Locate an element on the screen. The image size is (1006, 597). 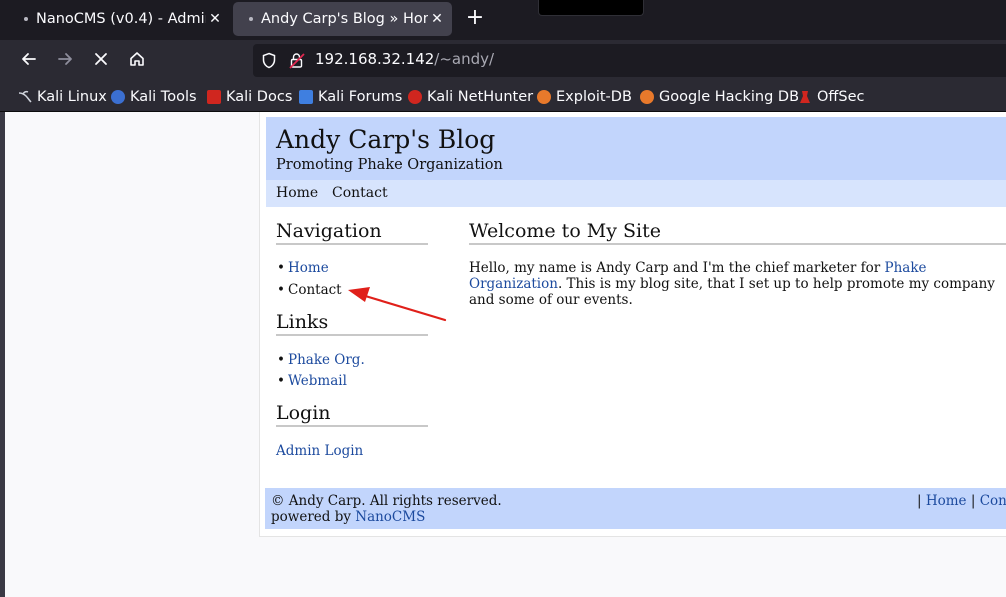
sidebar-home-link: Home is located at coordinates (308, 268).